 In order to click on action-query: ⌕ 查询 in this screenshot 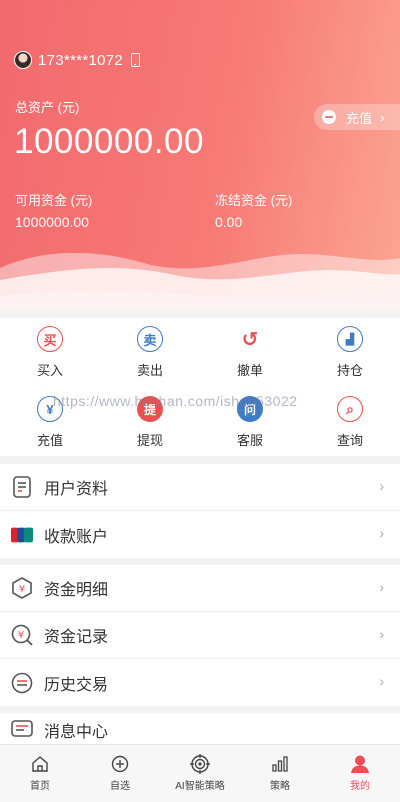, I will do `click(350, 422)`.